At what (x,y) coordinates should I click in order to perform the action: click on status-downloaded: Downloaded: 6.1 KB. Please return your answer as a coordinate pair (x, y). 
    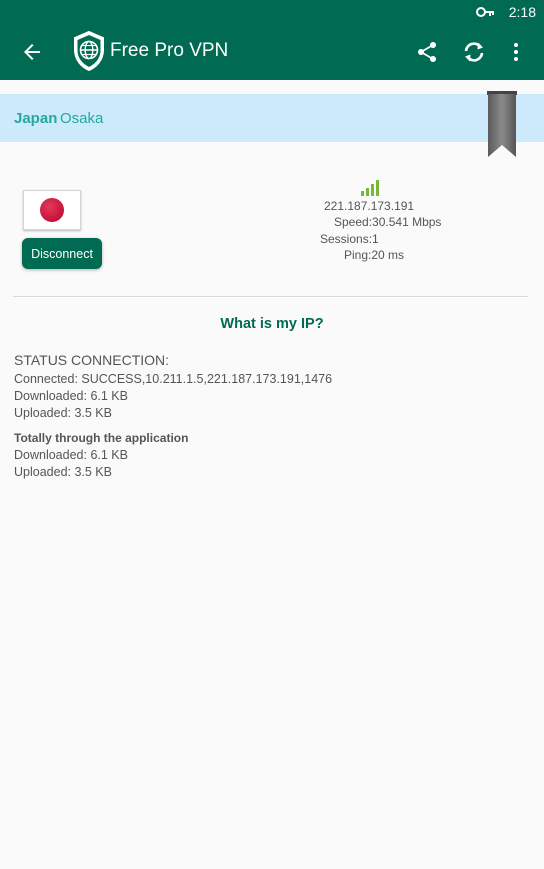
    Looking at the image, I should click on (71, 396).